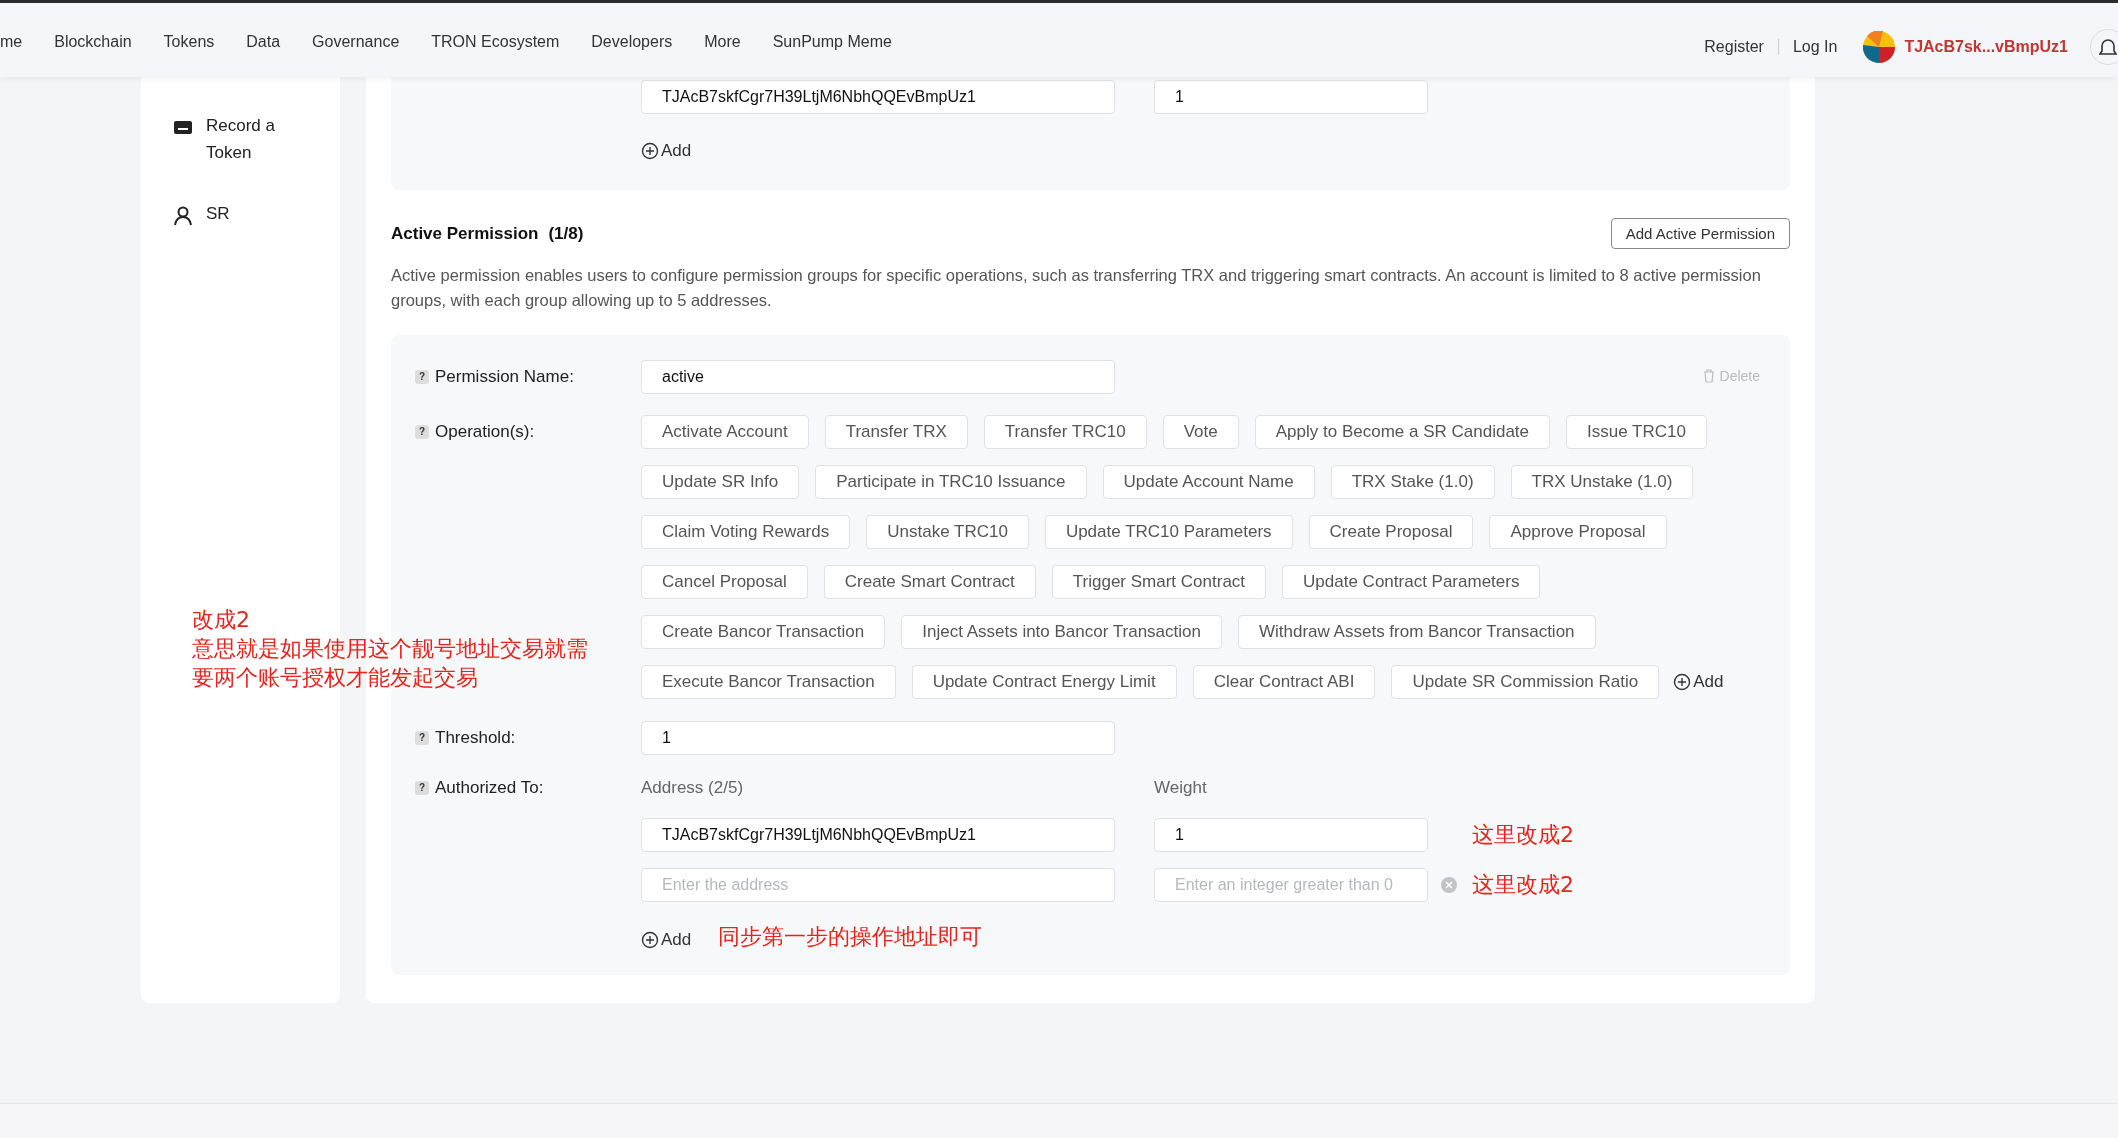 This screenshot has width=2118, height=1138. Describe the element at coordinates (666, 151) in the screenshot. I see `add-button: Add` at that location.